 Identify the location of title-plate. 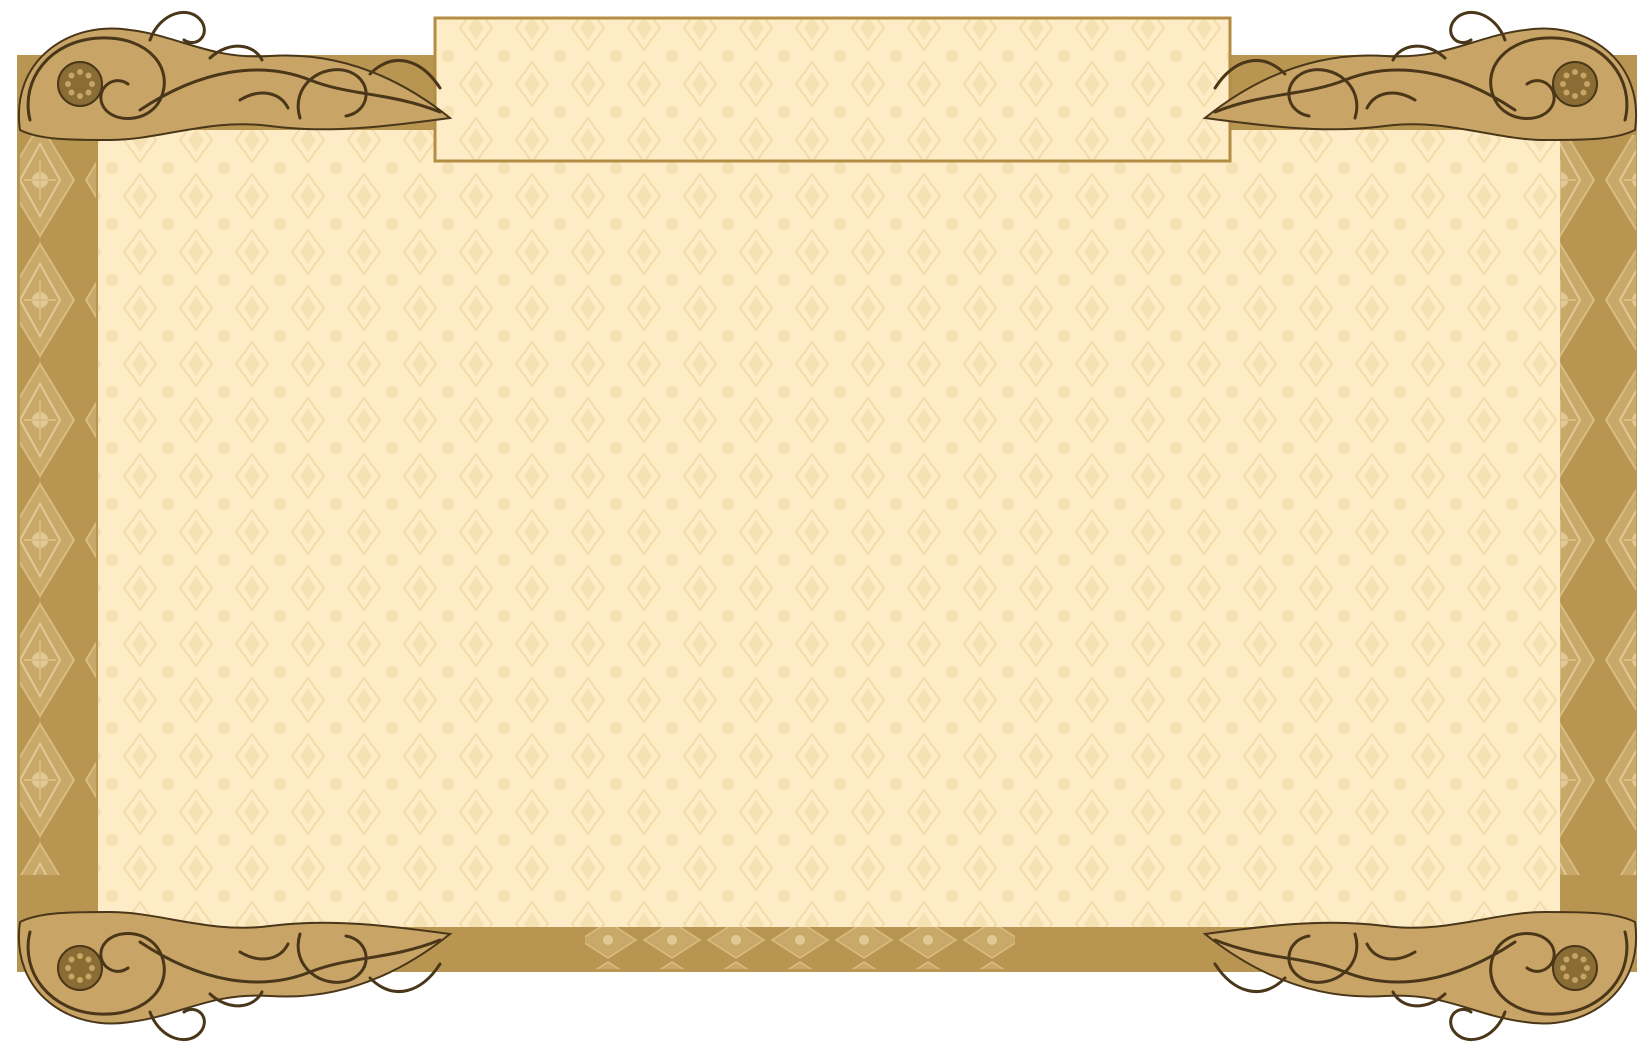
(832, 89).